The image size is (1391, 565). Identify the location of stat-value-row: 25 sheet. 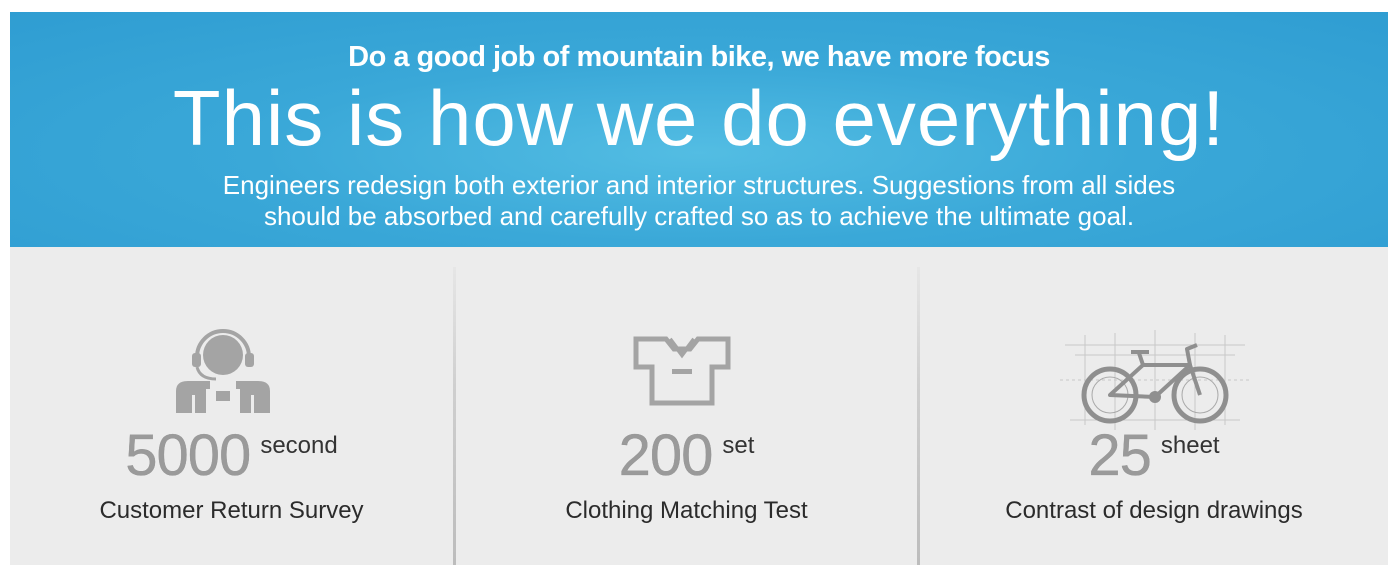
(1154, 455).